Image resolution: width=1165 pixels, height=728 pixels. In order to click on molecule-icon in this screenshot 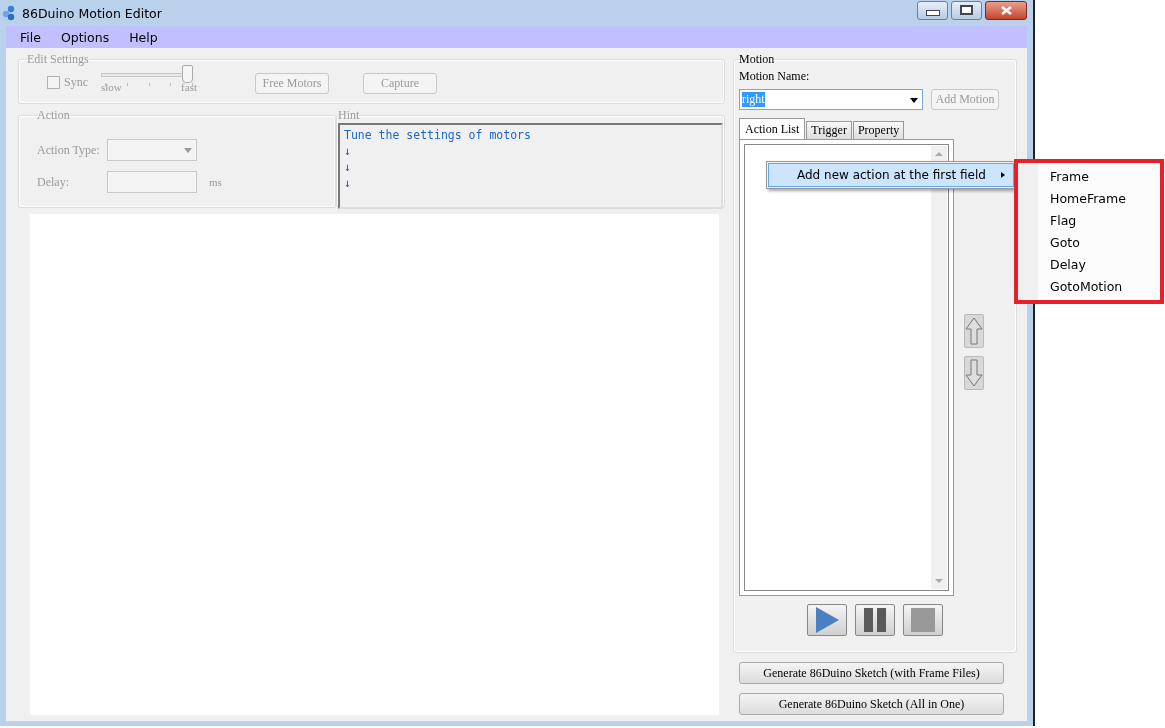, I will do `click(9, 13)`.